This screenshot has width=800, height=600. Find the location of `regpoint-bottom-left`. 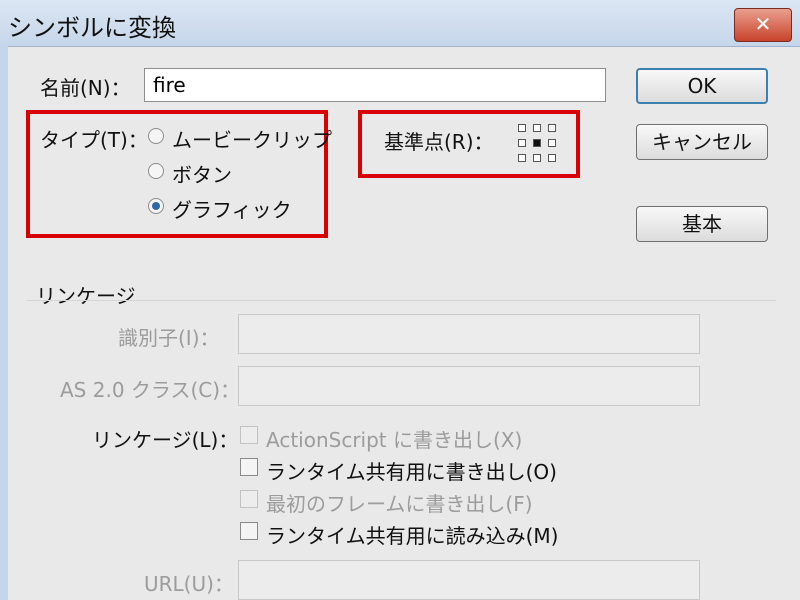

regpoint-bottom-left is located at coordinates (522, 158).